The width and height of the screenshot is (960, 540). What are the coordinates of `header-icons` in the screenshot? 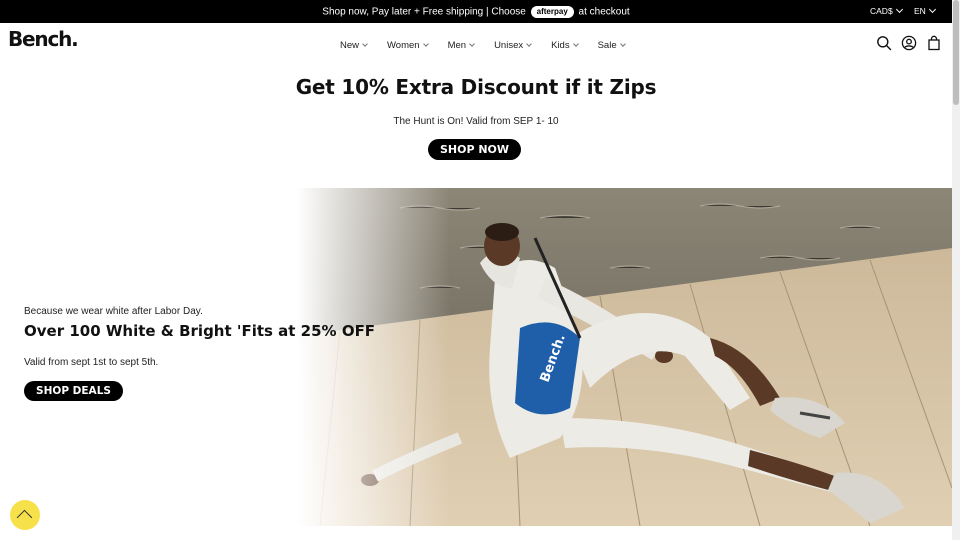 It's located at (904, 43).